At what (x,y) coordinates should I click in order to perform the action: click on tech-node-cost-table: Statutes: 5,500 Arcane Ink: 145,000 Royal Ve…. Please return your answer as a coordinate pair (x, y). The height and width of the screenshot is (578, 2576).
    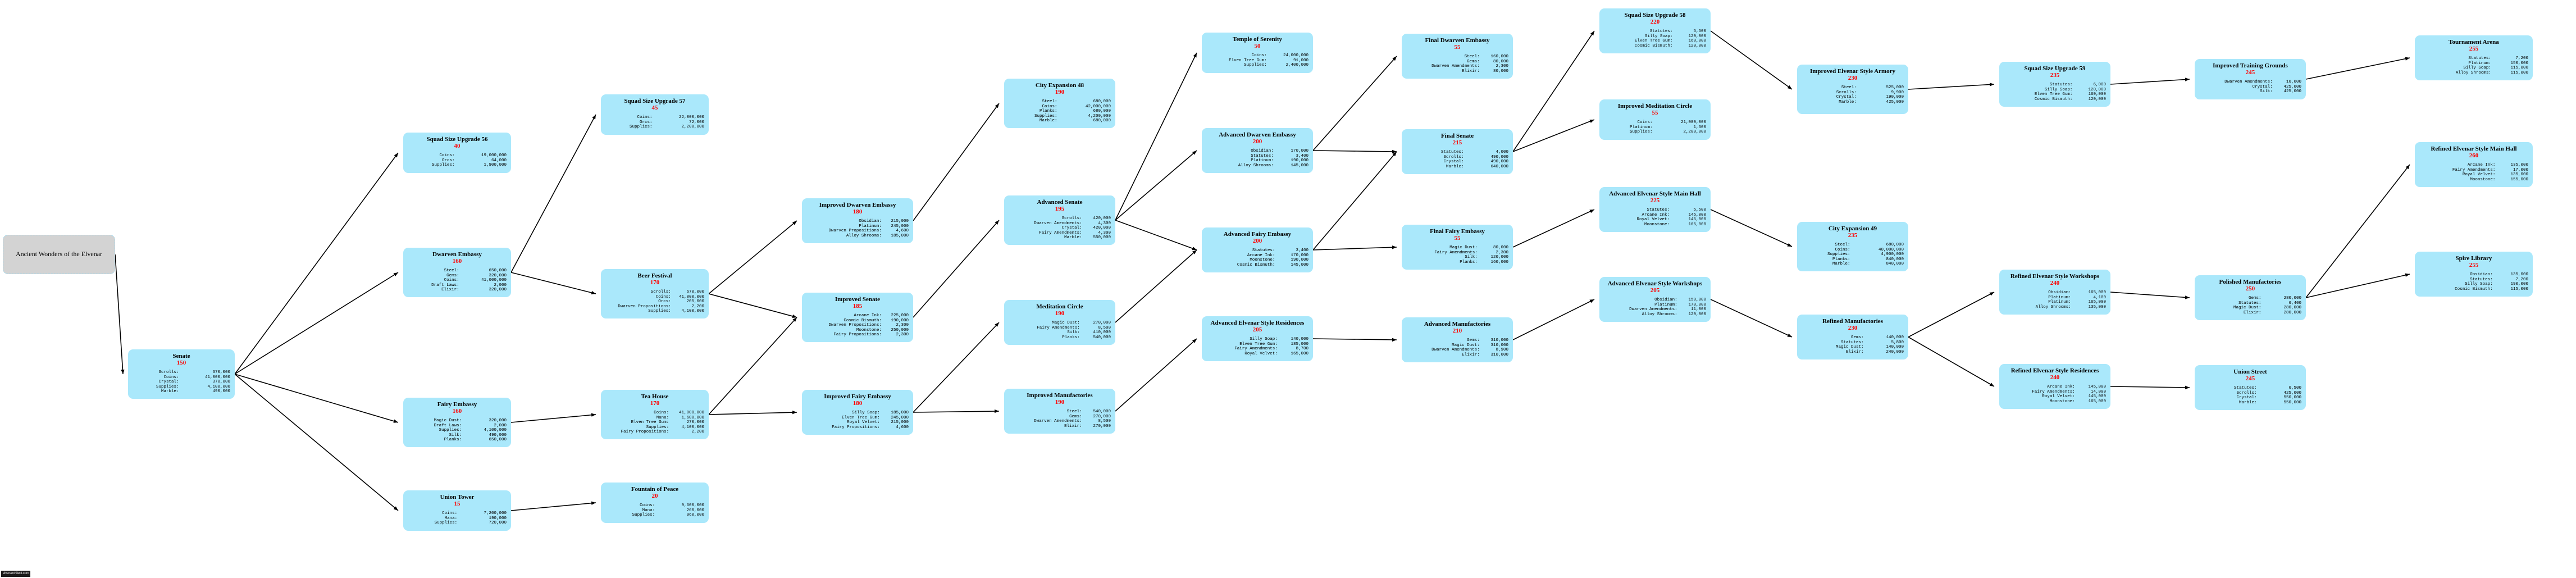
    Looking at the image, I should click on (1655, 217).